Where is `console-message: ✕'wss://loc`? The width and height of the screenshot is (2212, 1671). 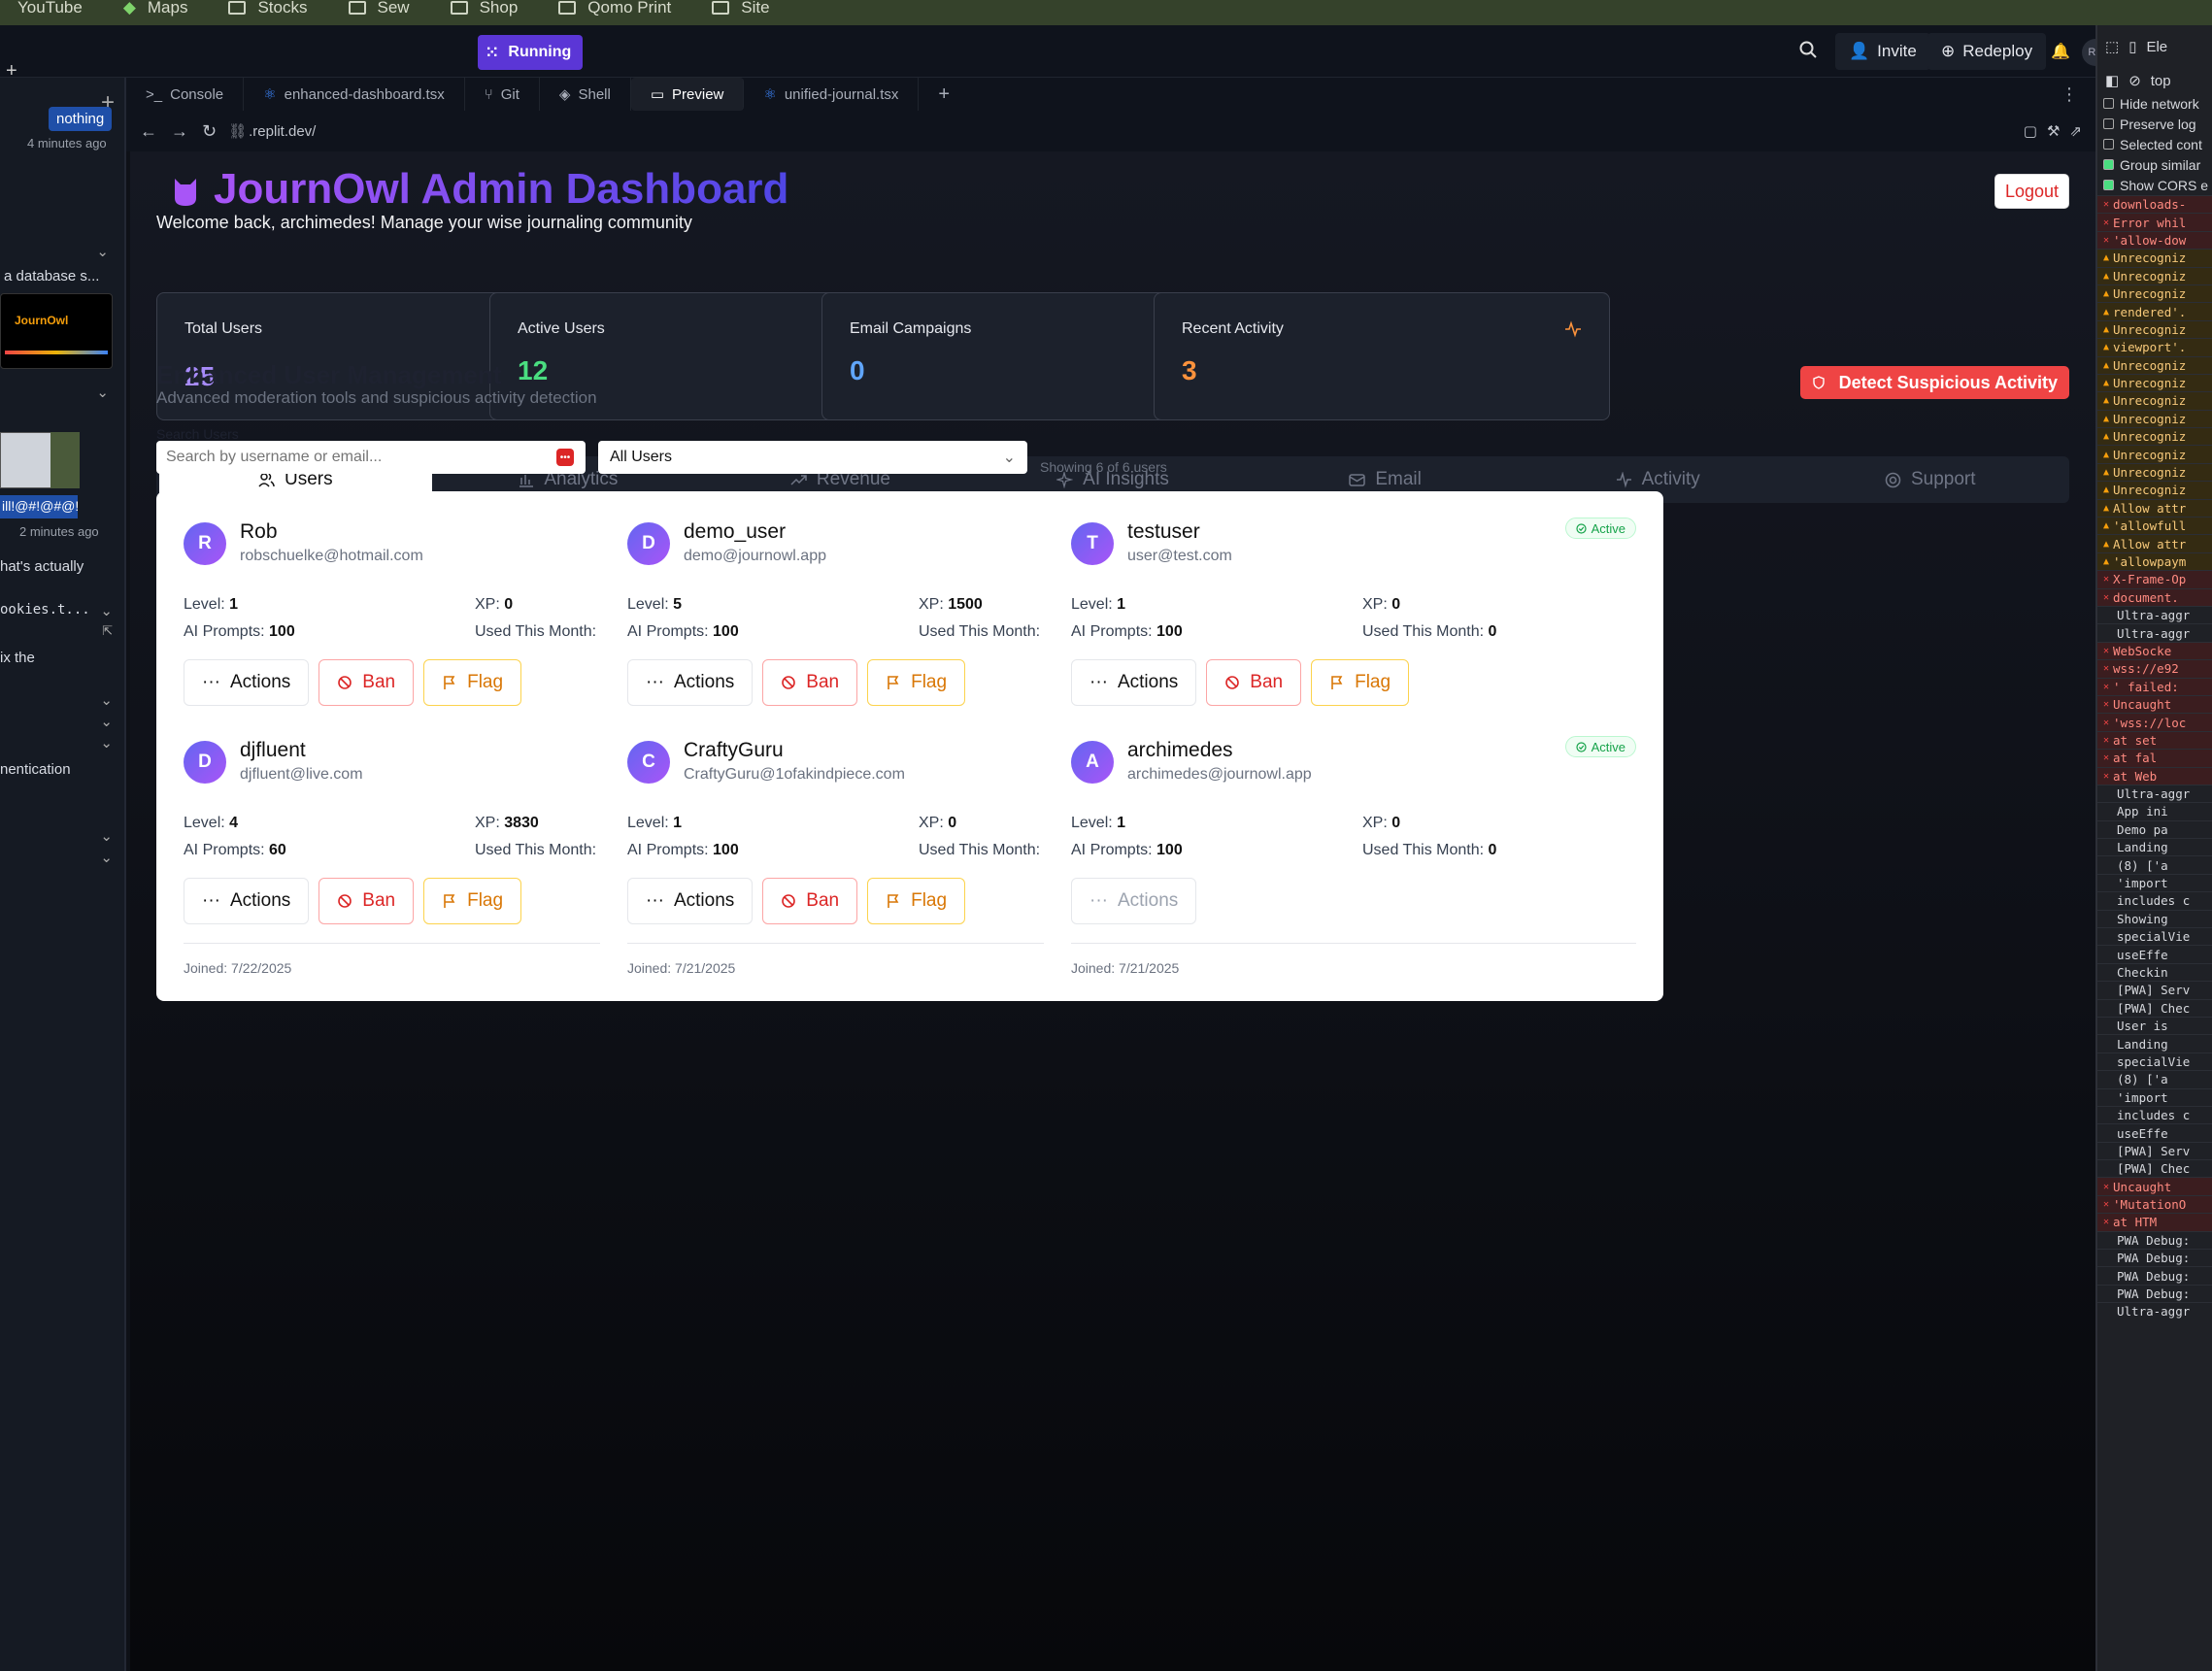 console-message: ✕'wss://loc is located at coordinates (2154, 722).